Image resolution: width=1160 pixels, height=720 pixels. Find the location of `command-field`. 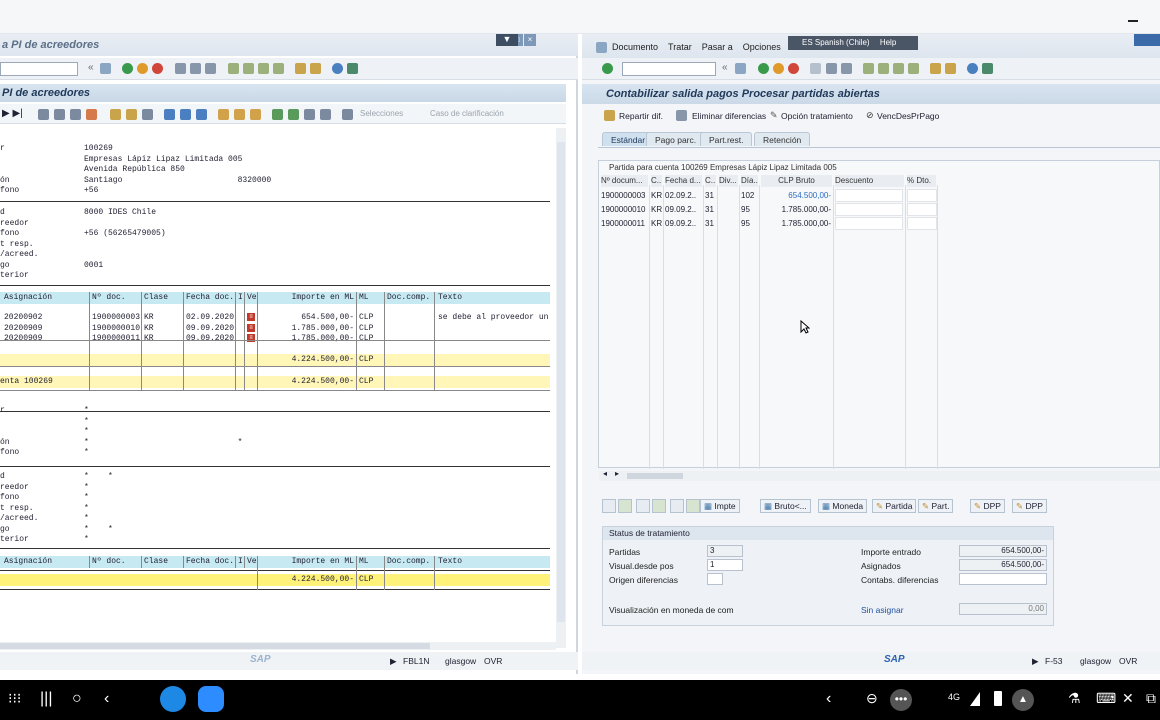

command-field is located at coordinates (39, 69).